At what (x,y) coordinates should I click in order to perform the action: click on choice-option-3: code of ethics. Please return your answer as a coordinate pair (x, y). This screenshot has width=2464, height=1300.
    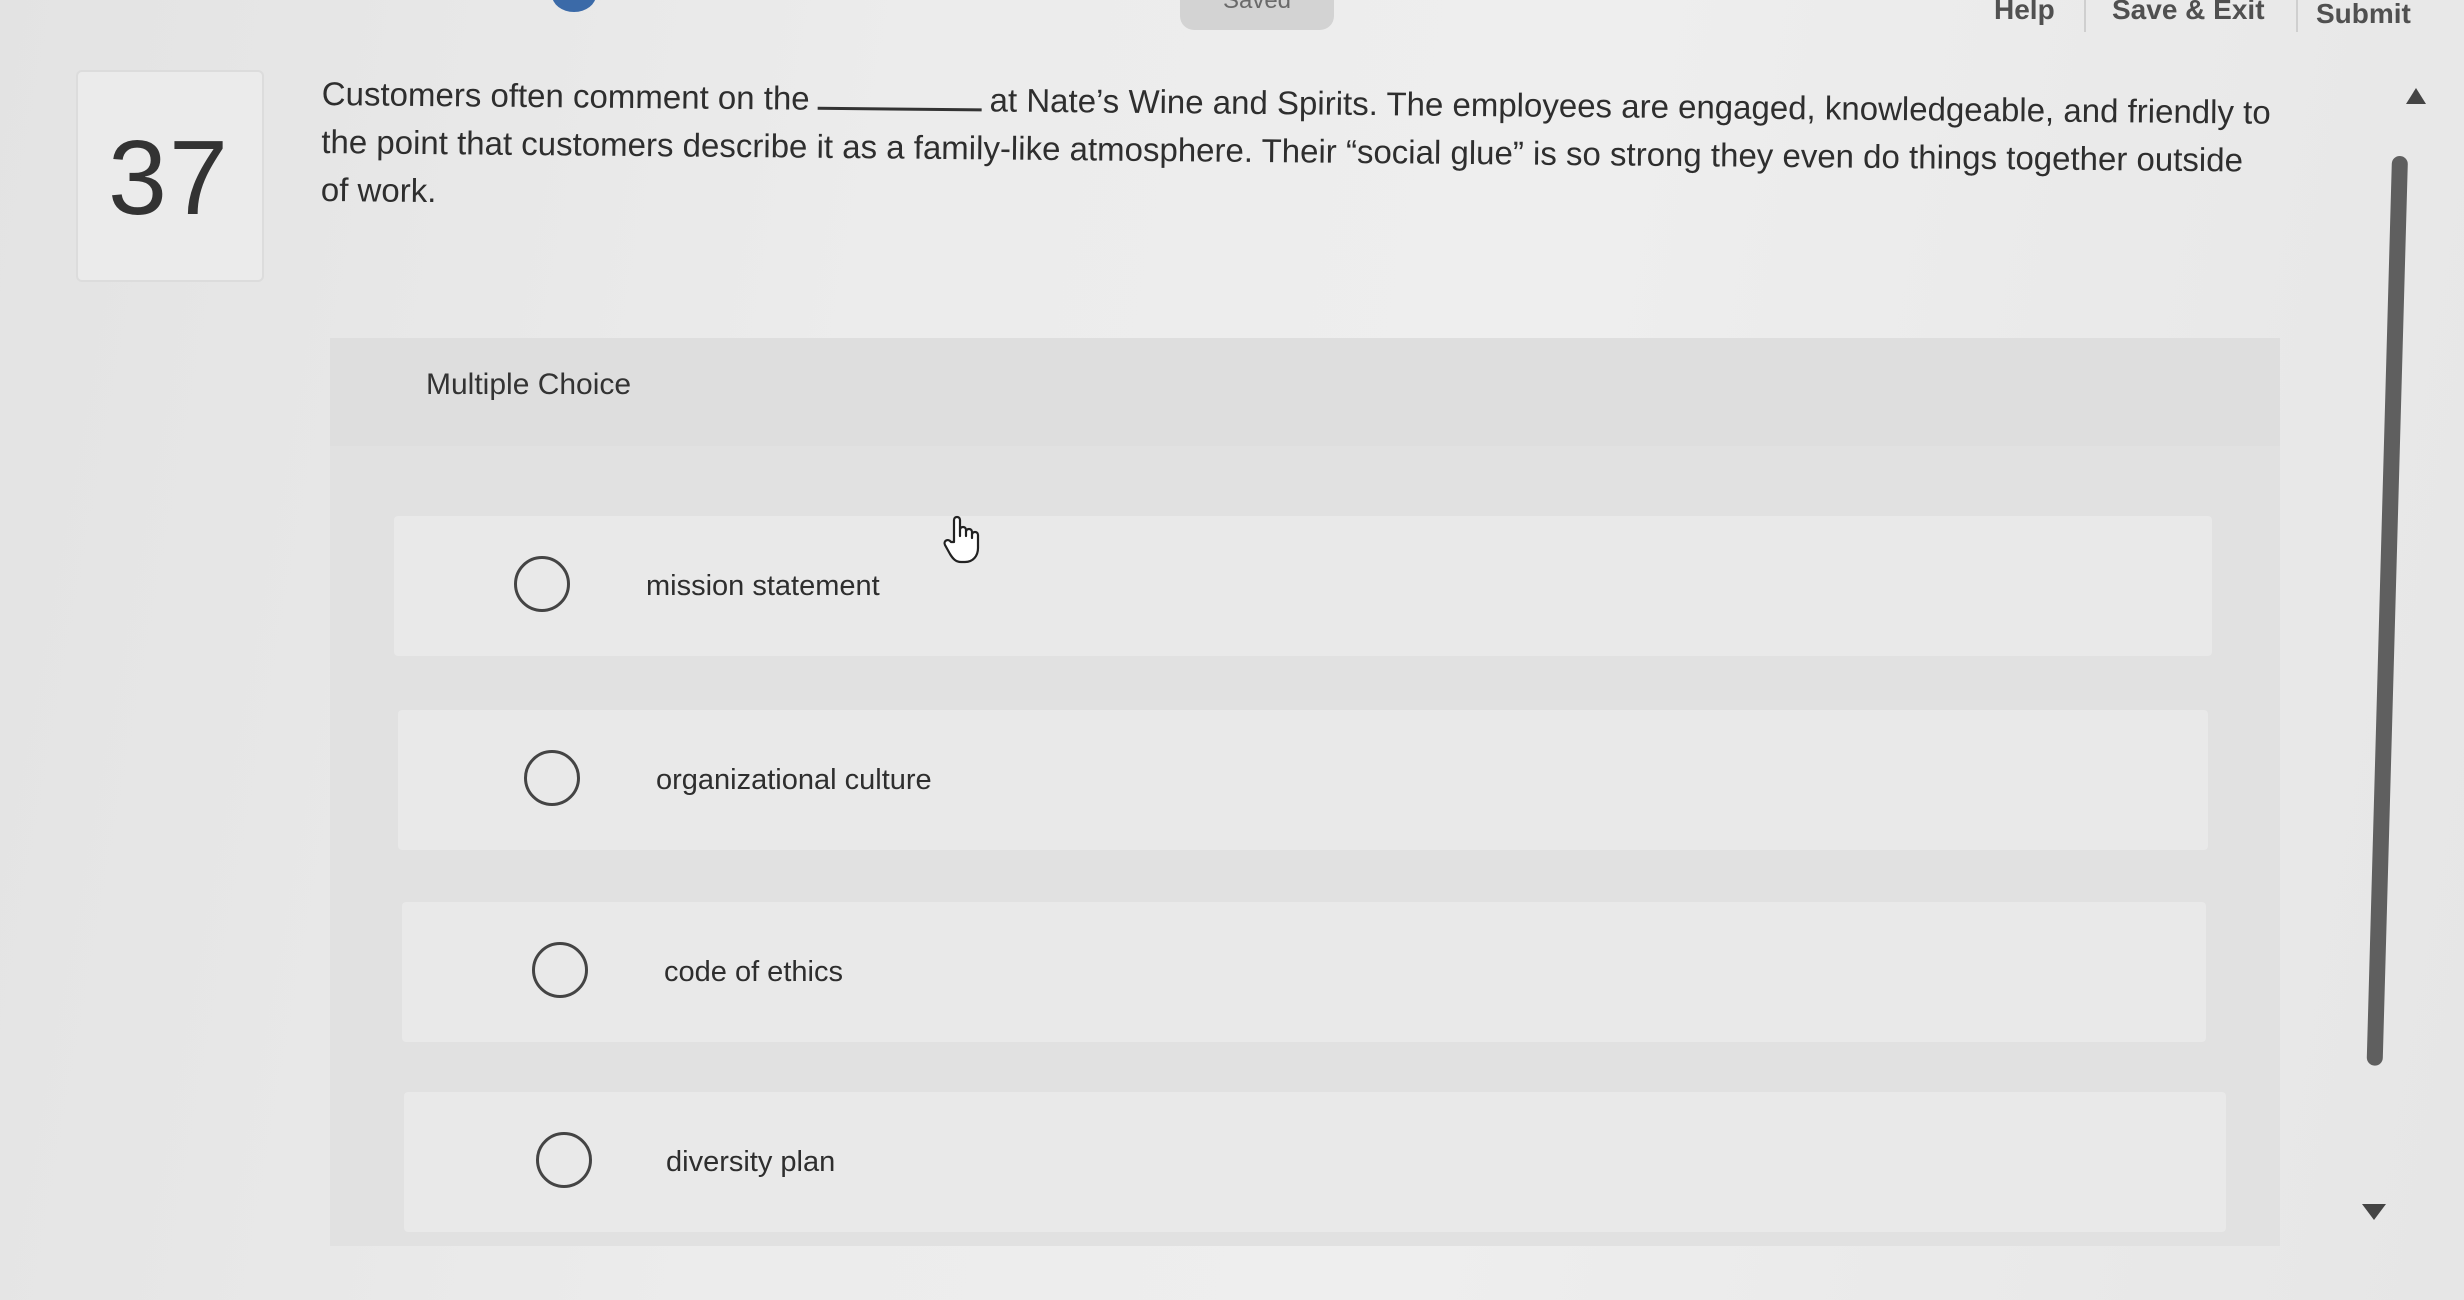
    Looking at the image, I should click on (1304, 972).